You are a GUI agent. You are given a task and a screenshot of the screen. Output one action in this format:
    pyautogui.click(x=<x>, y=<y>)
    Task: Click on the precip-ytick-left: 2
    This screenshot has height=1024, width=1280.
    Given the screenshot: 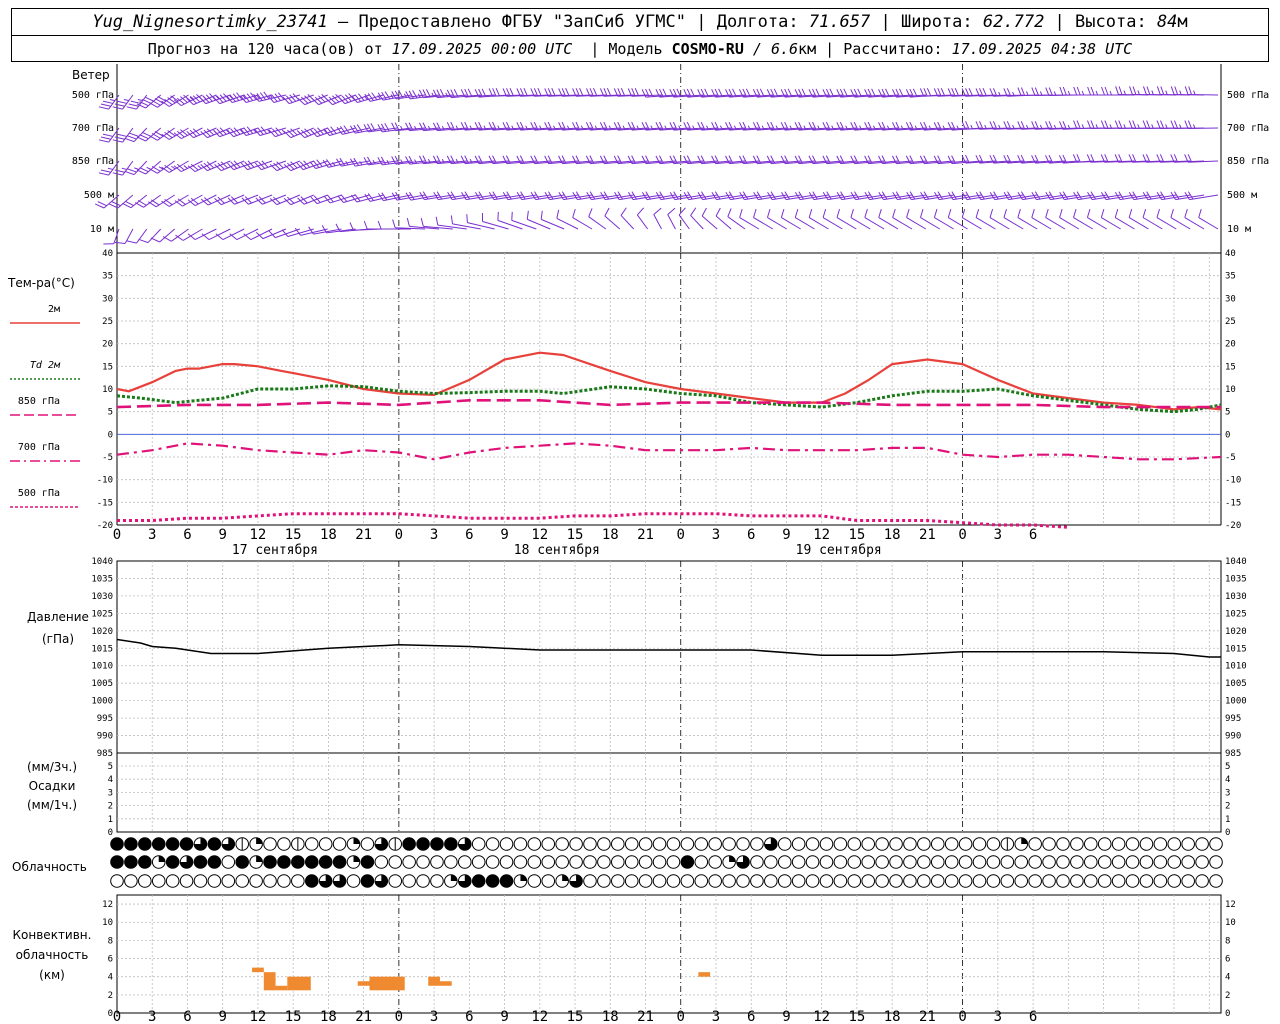 What is the action you would take?
    pyautogui.click(x=110, y=807)
    